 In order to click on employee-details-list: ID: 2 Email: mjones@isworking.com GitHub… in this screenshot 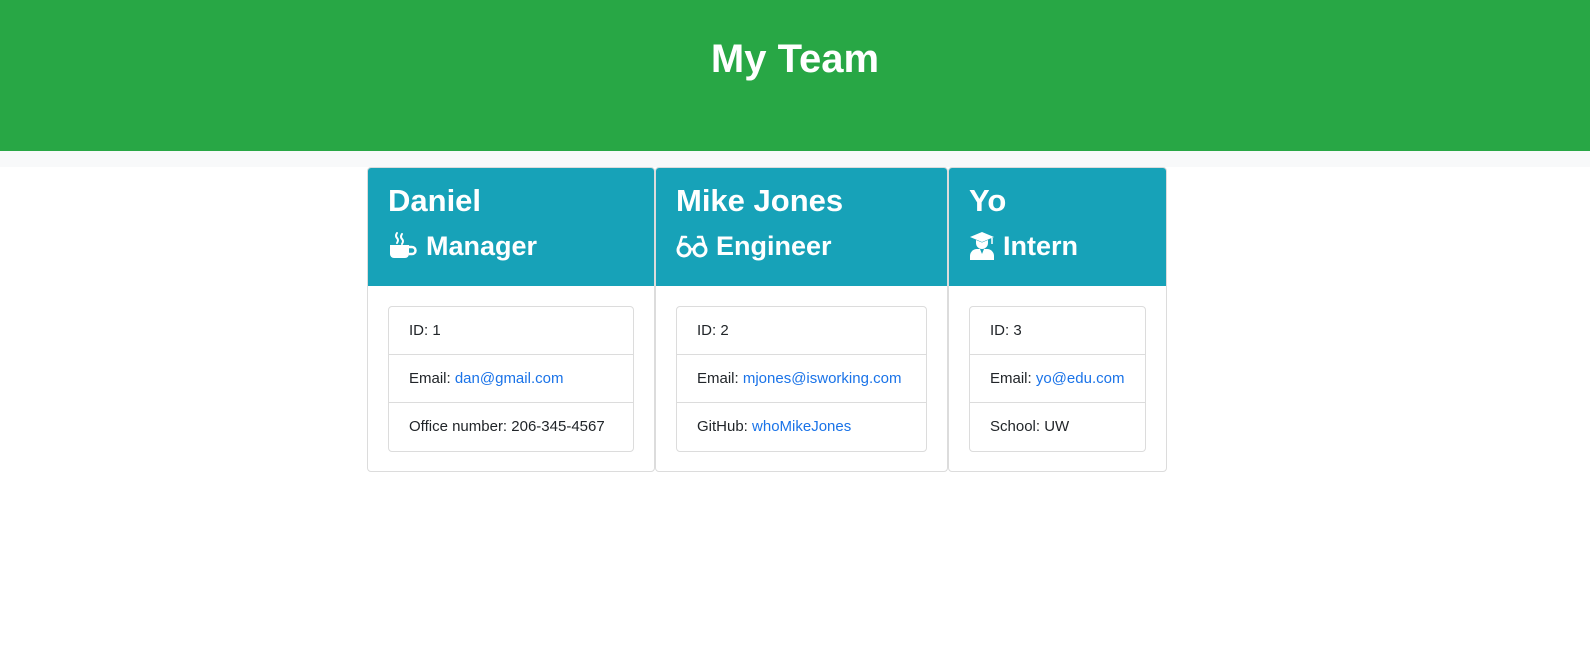, I will do `click(801, 379)`.